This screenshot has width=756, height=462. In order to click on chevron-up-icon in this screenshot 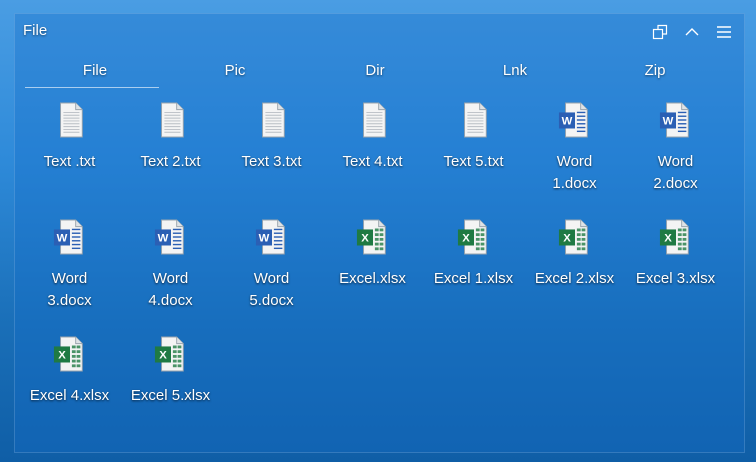, I will do `click(692, 32)`.